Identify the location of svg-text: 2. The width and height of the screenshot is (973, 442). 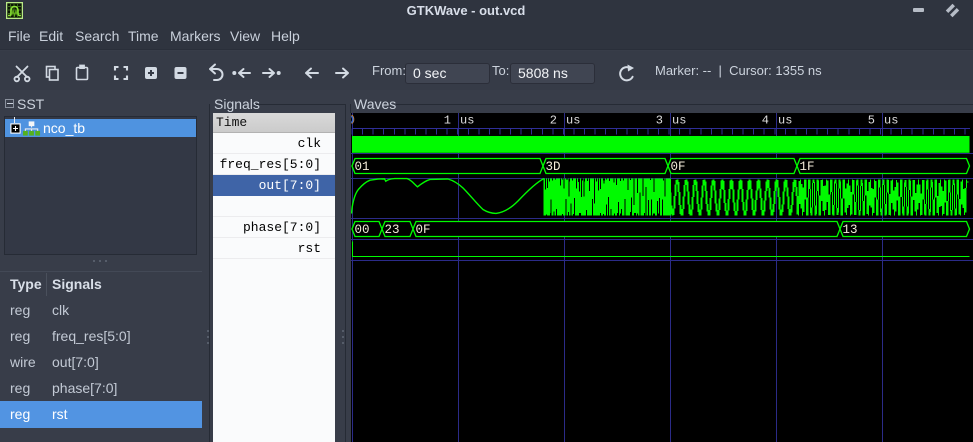
(553, 121).